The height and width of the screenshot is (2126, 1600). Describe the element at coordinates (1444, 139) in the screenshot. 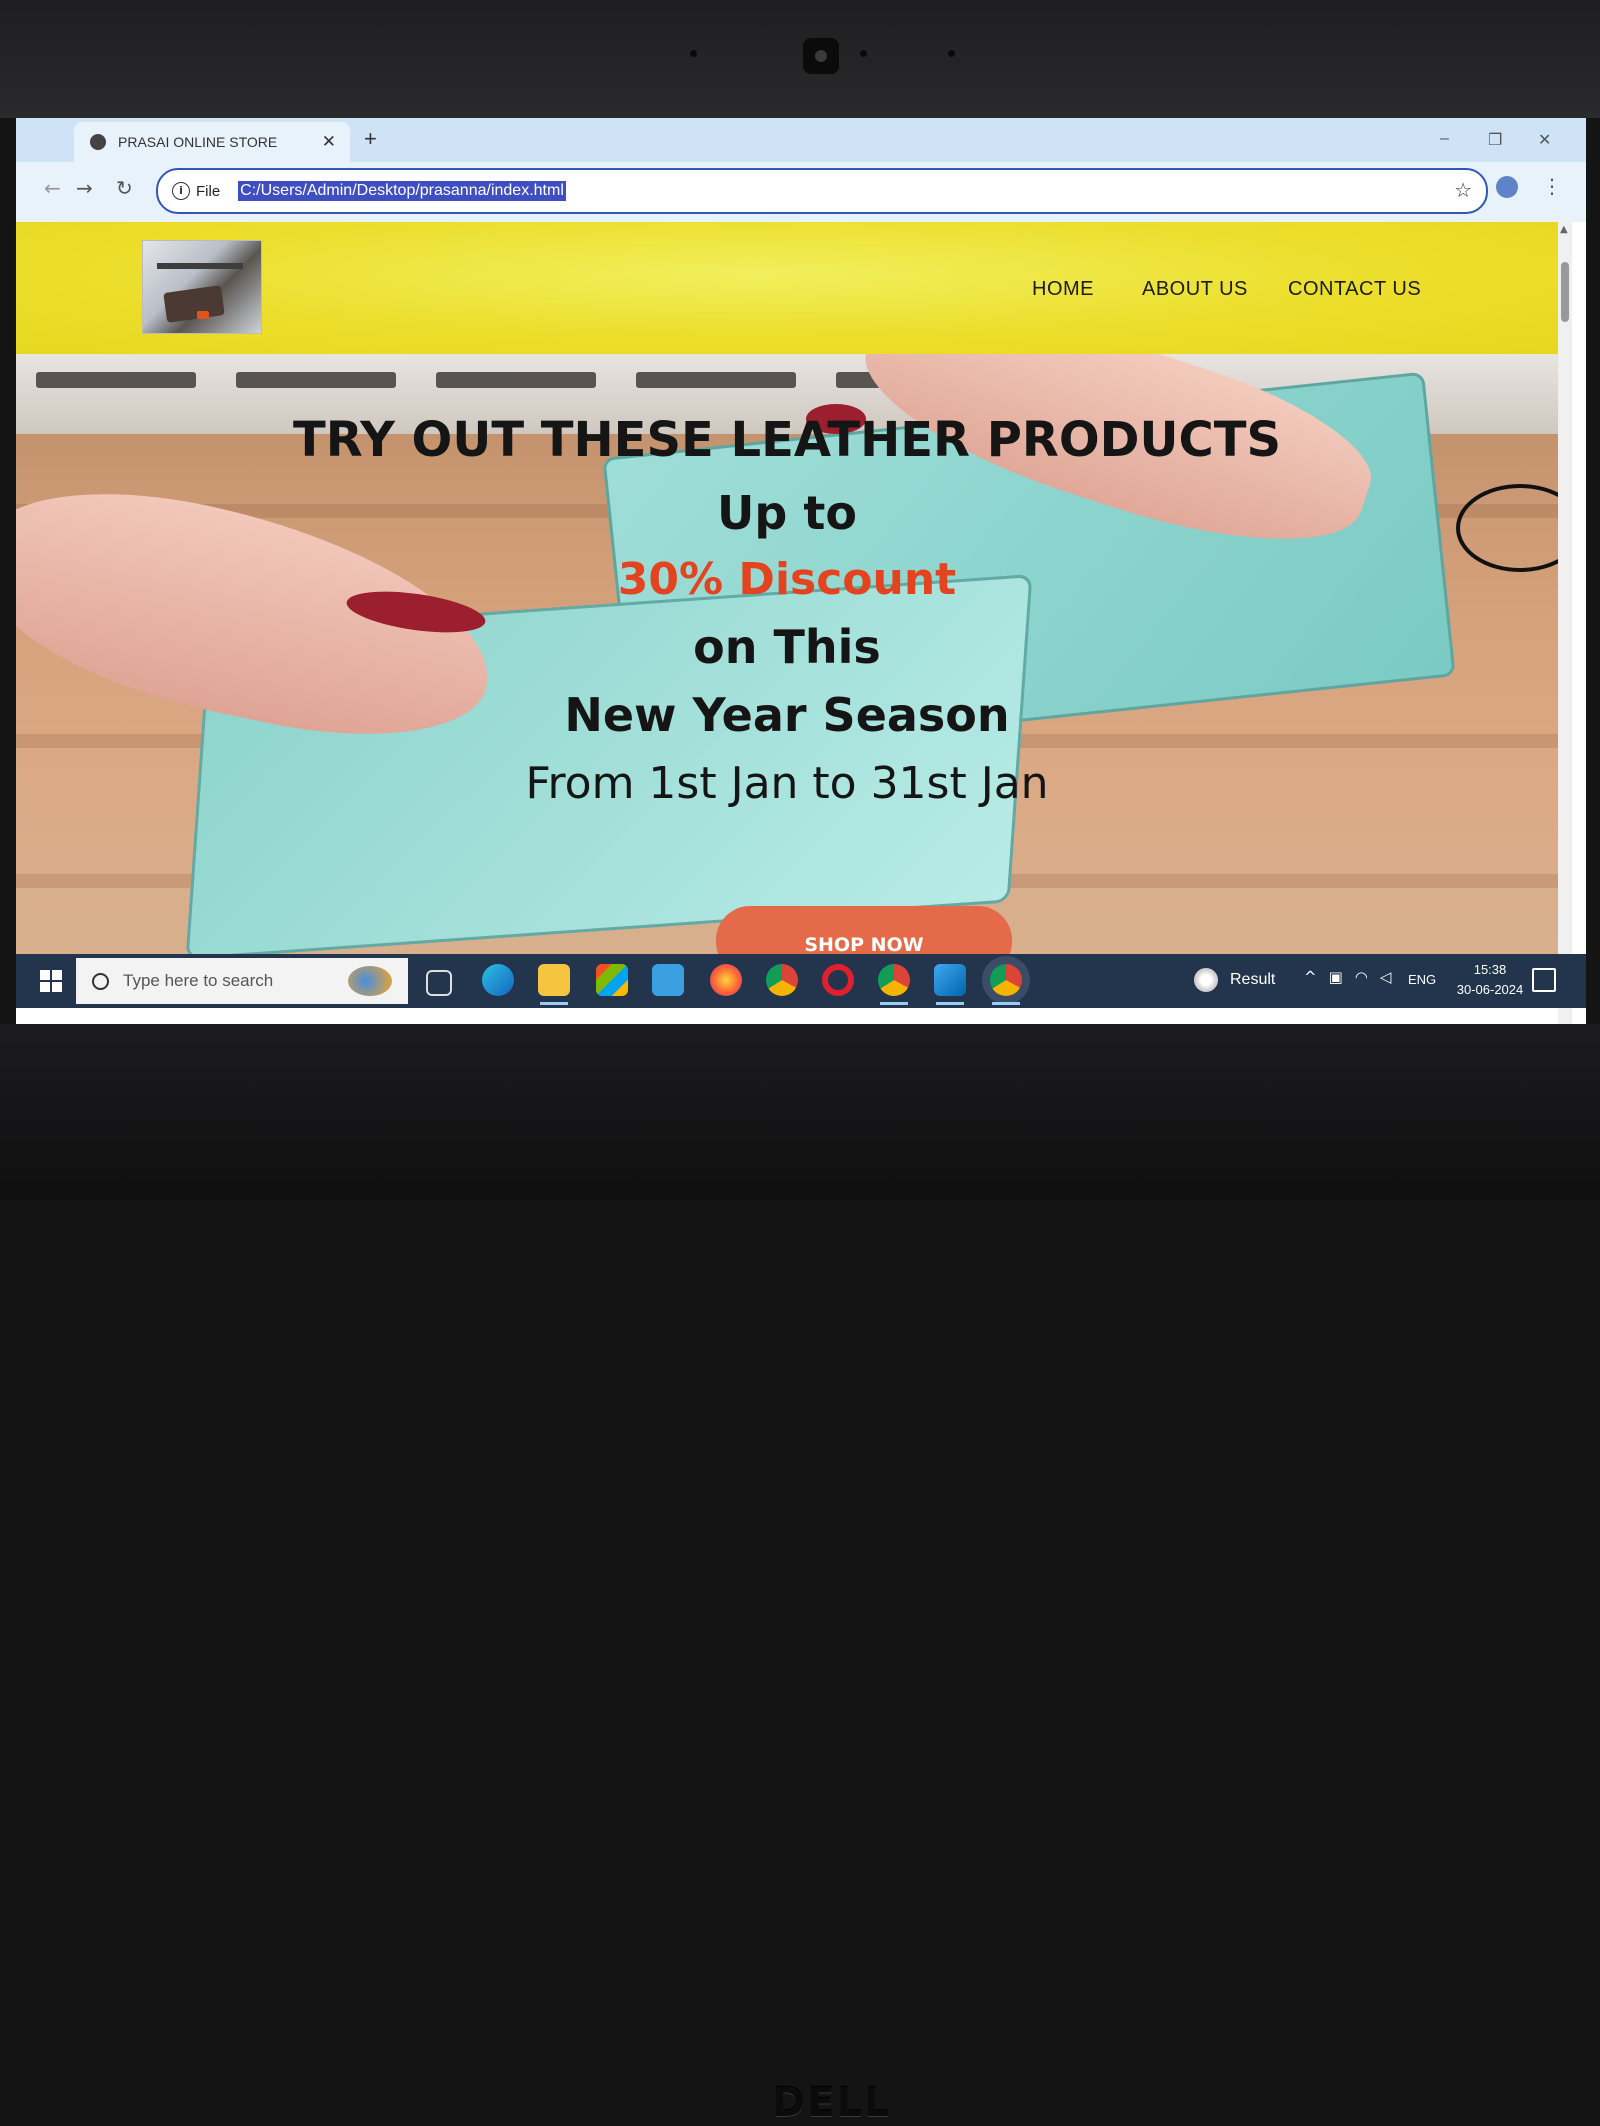

I see `minimize-button: –` at that location.